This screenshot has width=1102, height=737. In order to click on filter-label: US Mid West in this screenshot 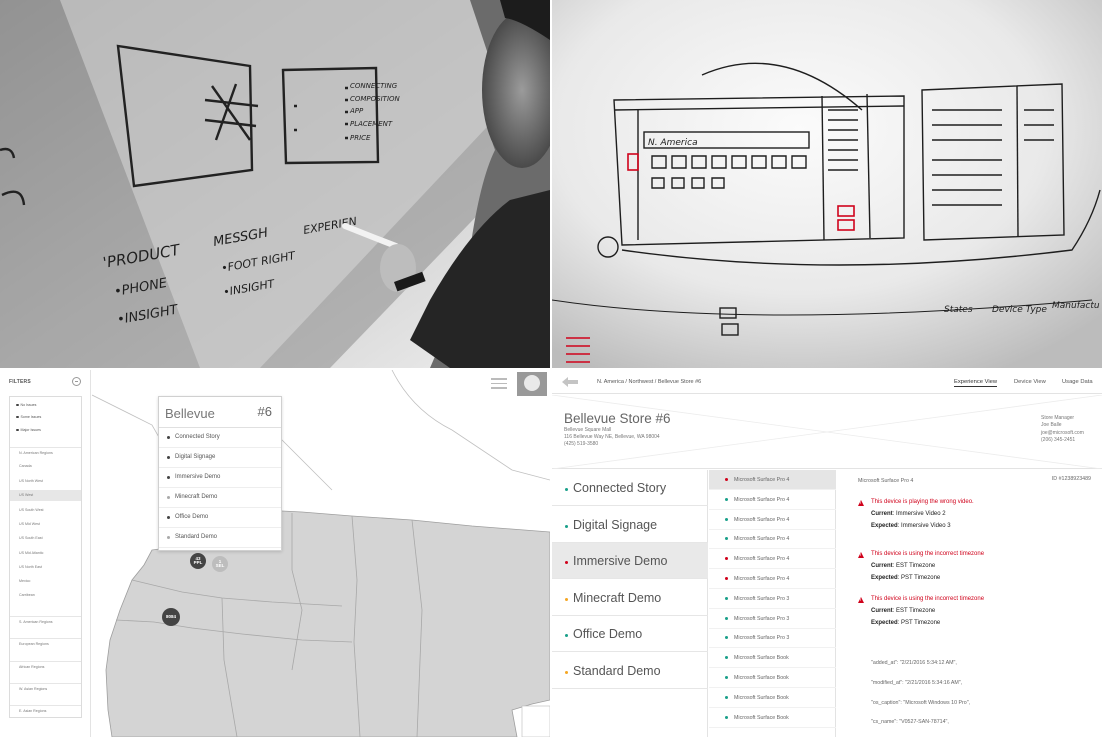, I will do `click(29, 524)`.